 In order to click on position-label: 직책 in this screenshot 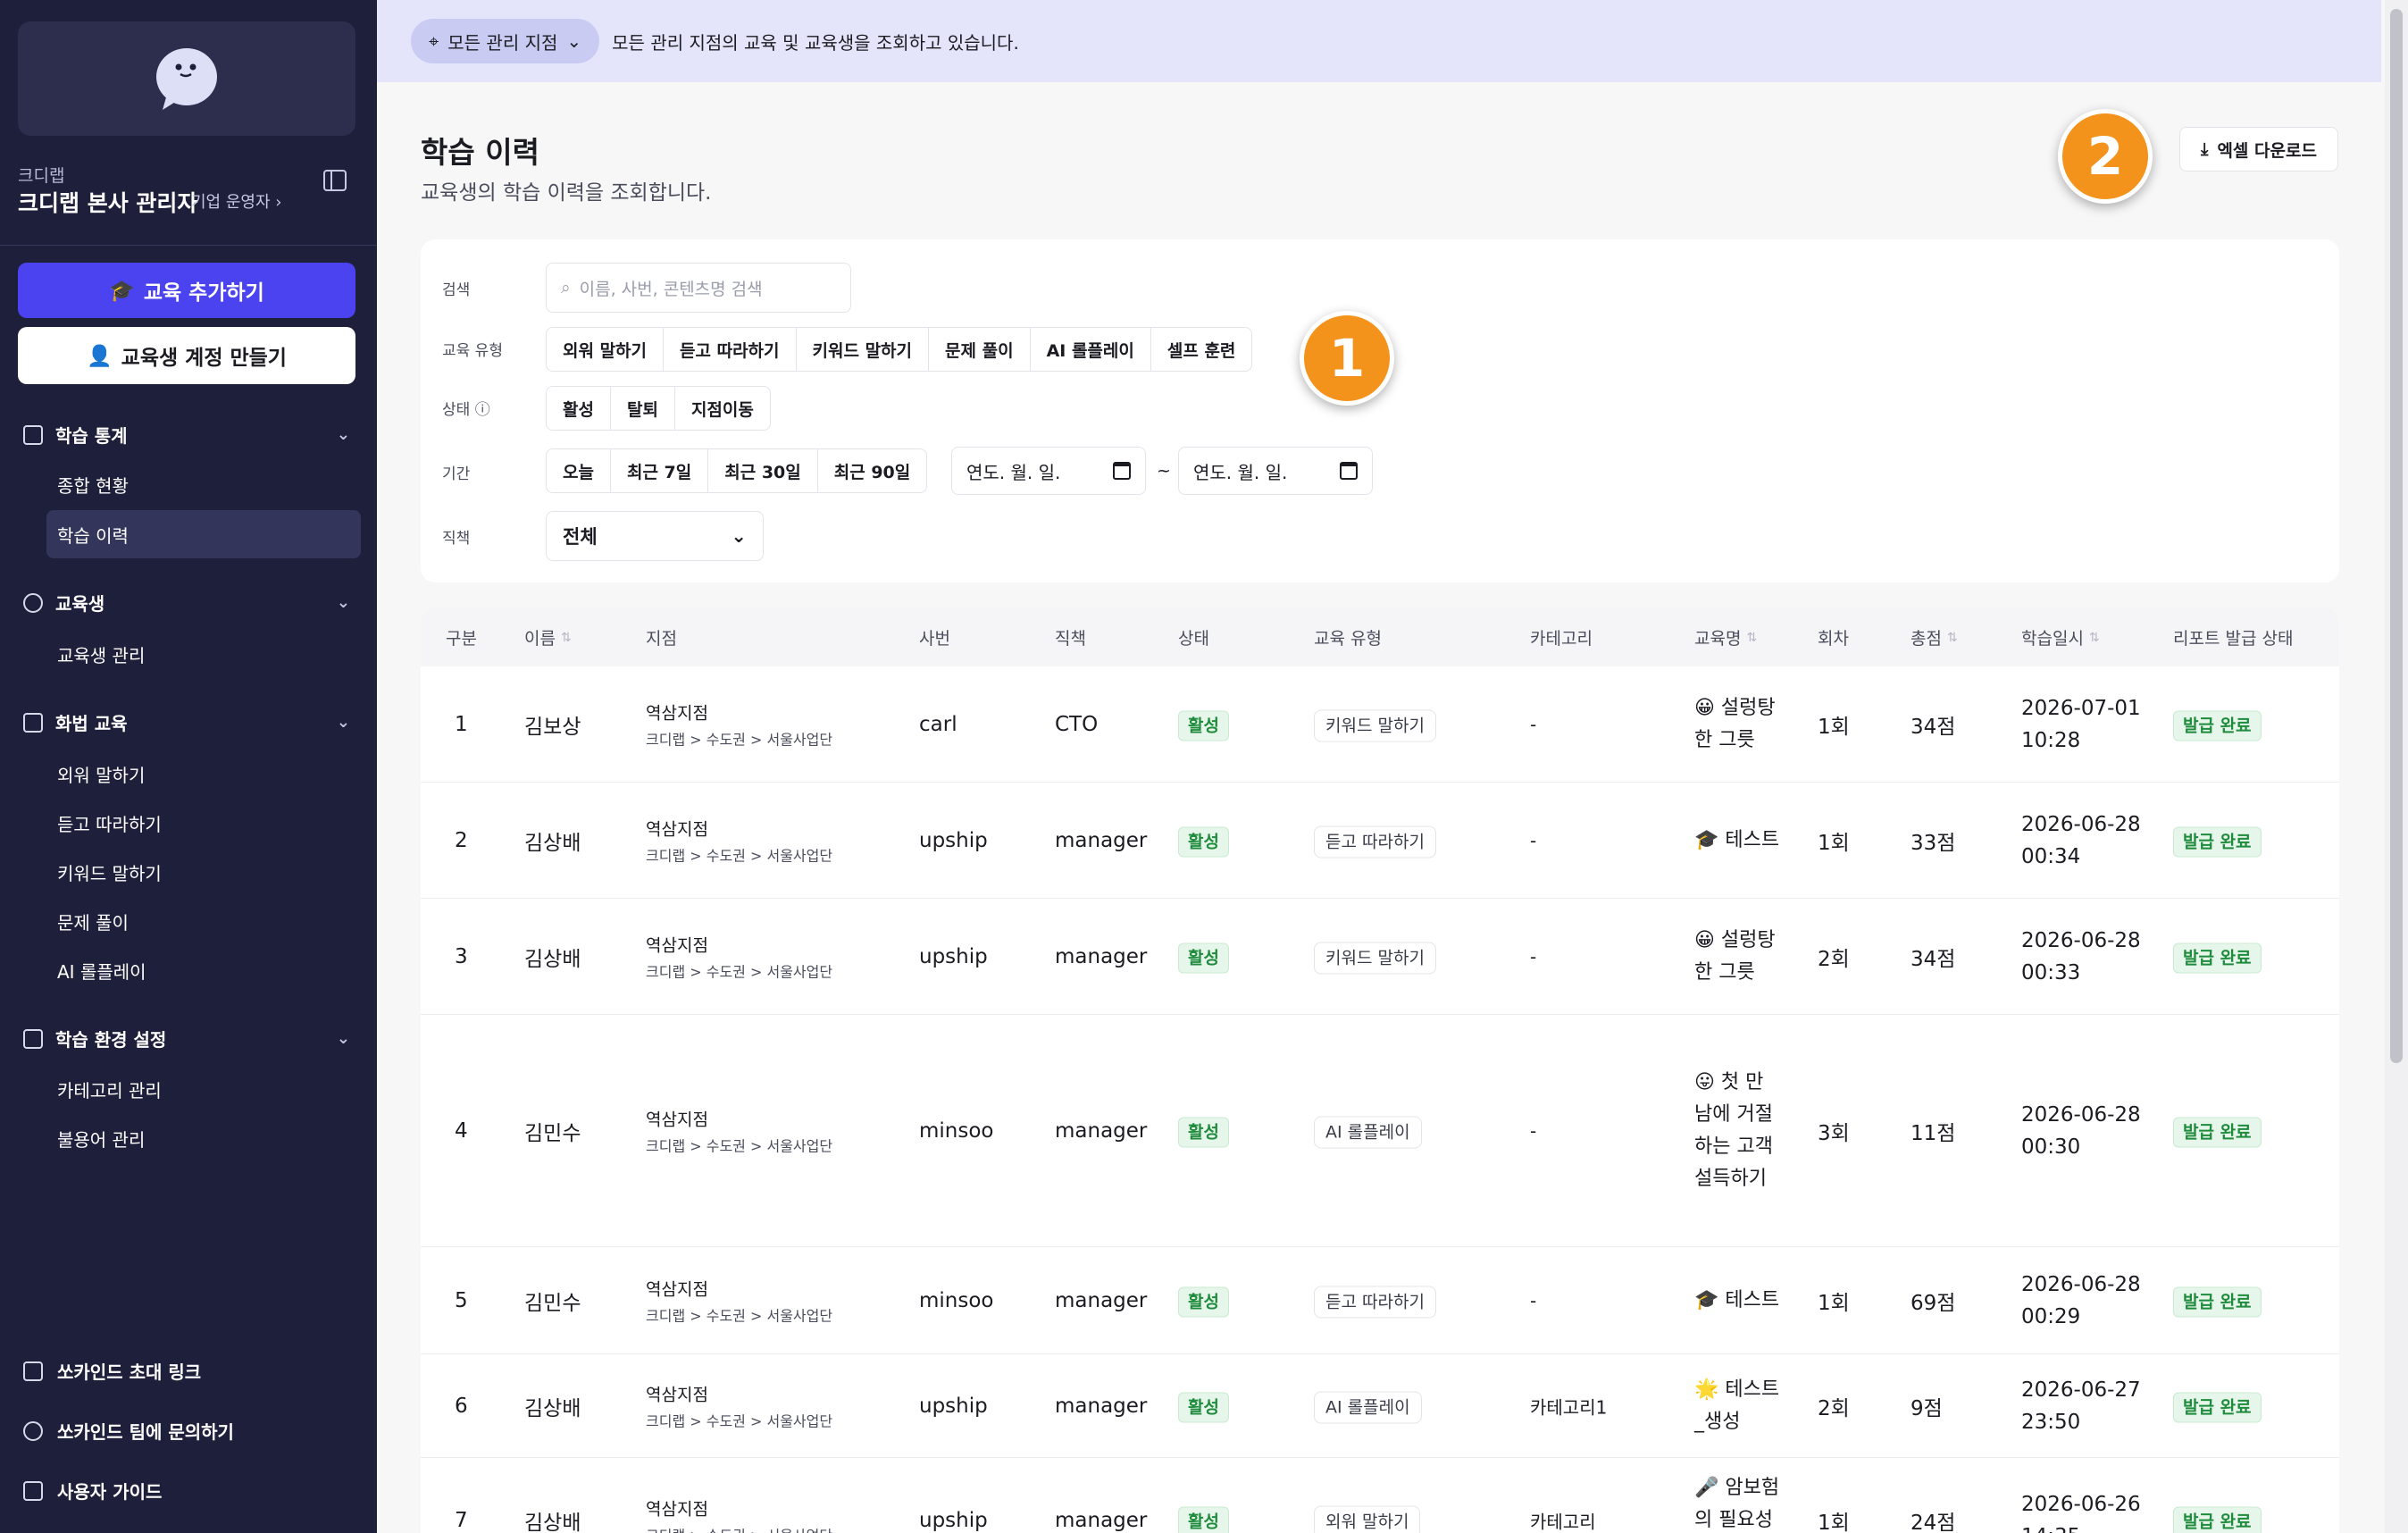, I will do `click(456, 539)`.